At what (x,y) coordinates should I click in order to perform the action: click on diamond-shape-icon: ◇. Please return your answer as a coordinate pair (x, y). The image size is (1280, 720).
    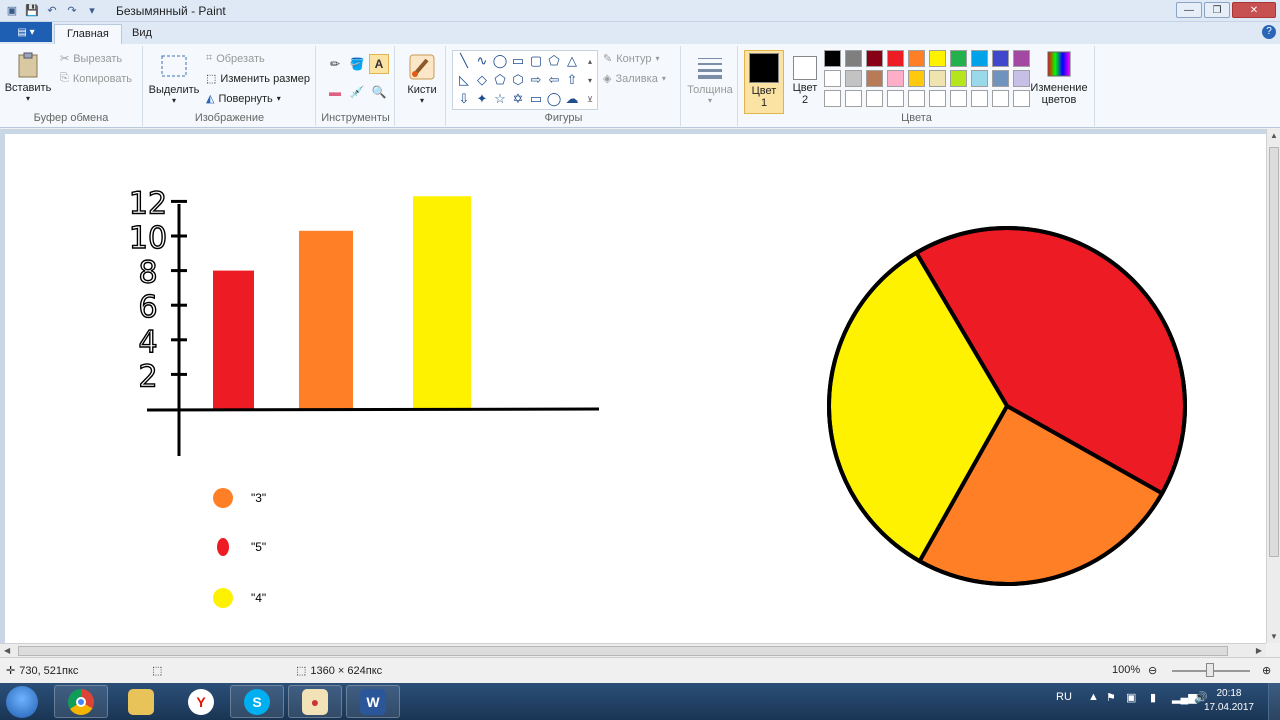
    Looking at the image, I should click on (482, 80).